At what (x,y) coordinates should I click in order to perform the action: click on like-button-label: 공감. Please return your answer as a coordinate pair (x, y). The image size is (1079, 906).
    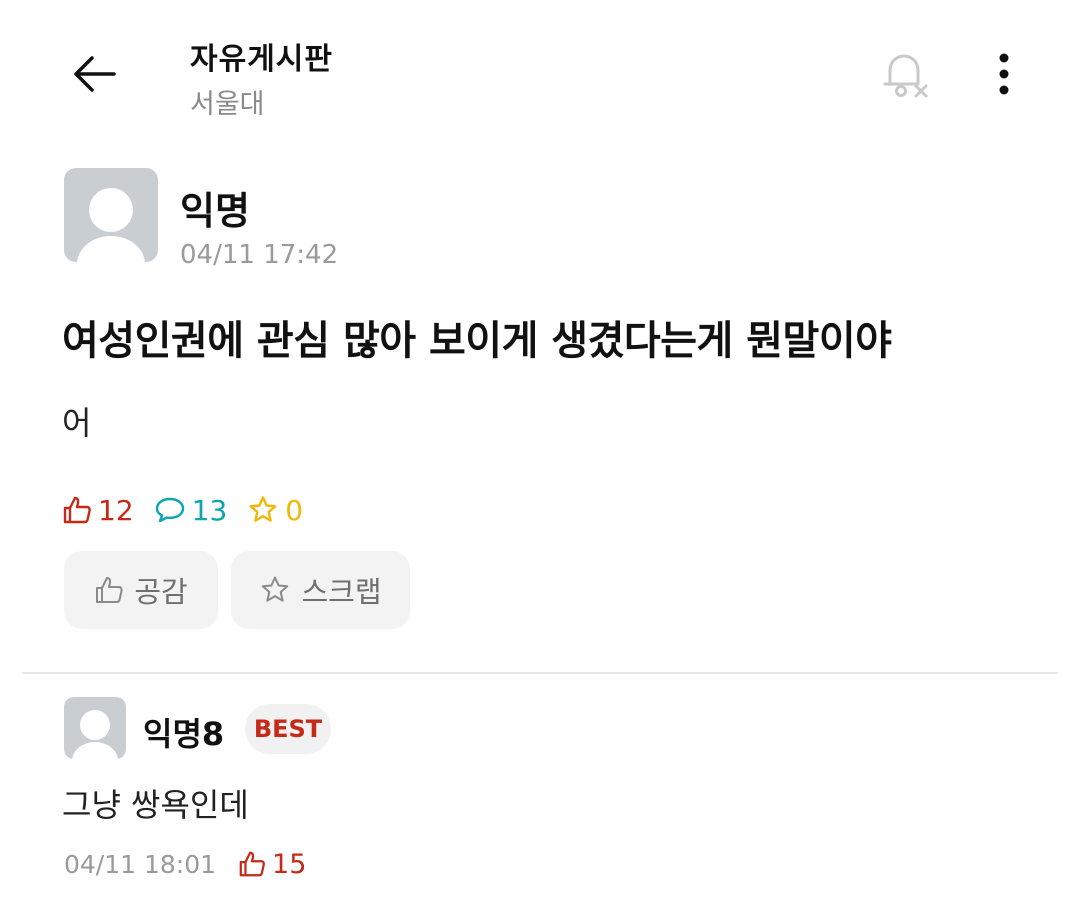
    Looking at the image, I should click on (161, 592).